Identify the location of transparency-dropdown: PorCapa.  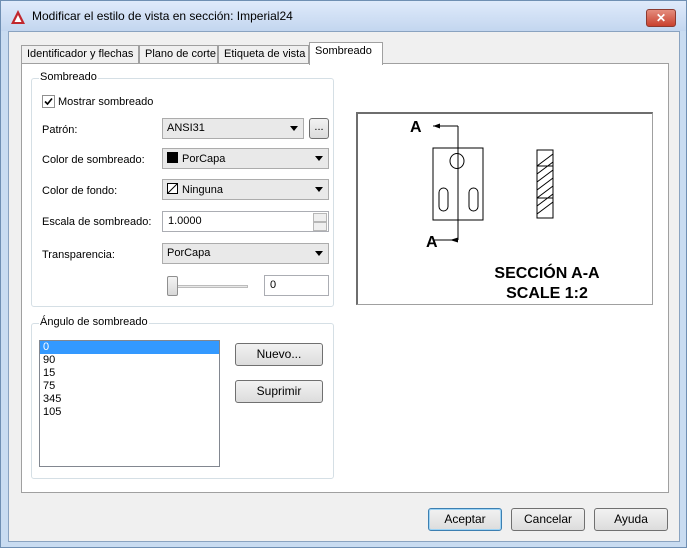
(245, 253).